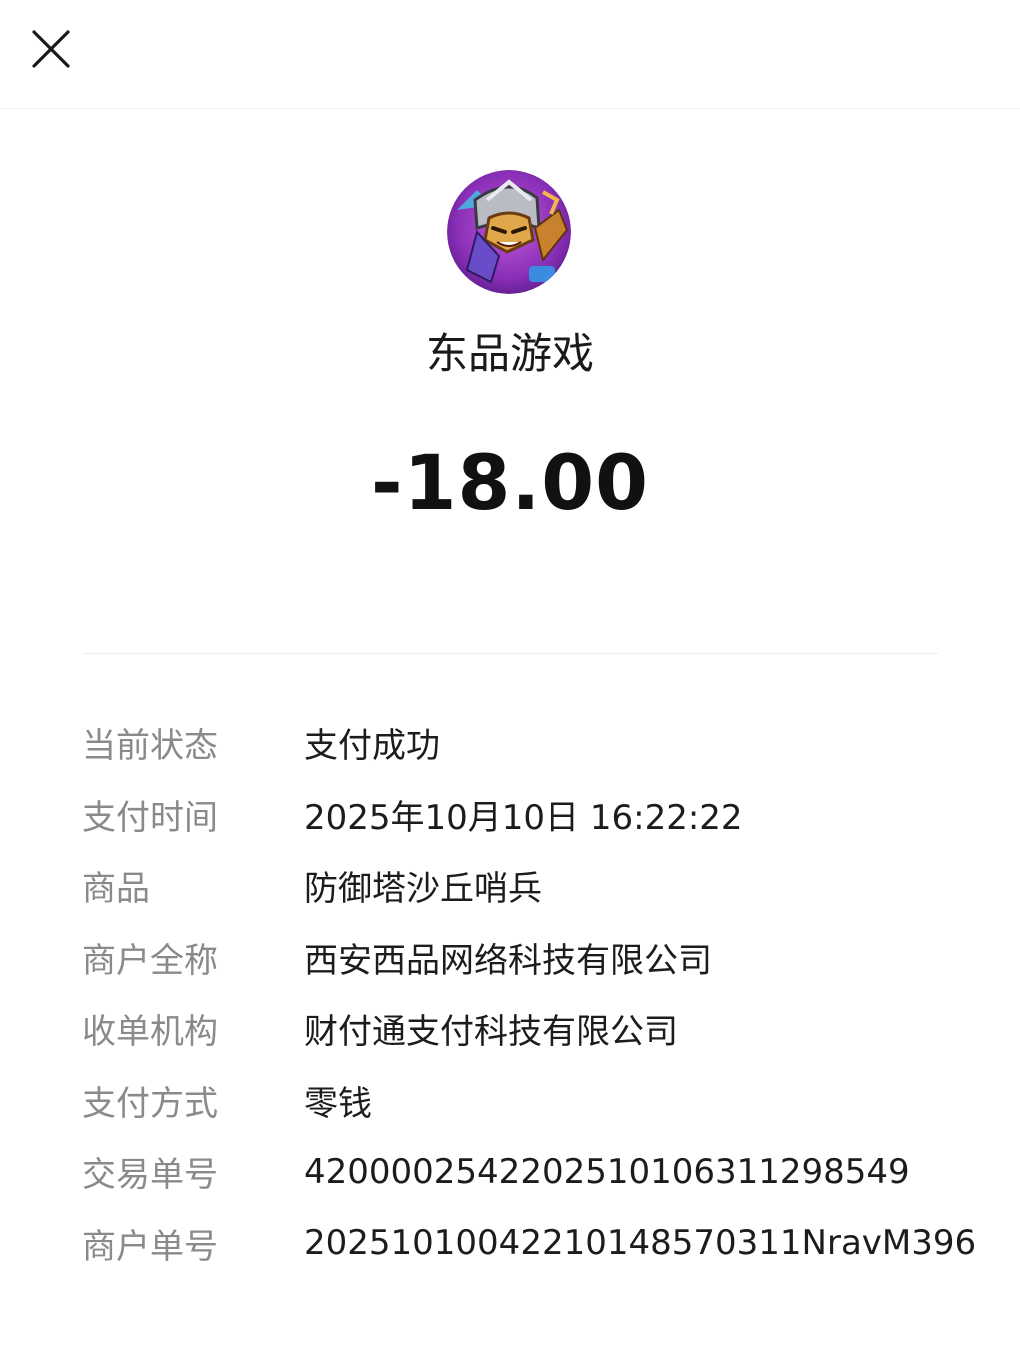  I want to click on detail-label: 收单机构, so click(150, 1032).